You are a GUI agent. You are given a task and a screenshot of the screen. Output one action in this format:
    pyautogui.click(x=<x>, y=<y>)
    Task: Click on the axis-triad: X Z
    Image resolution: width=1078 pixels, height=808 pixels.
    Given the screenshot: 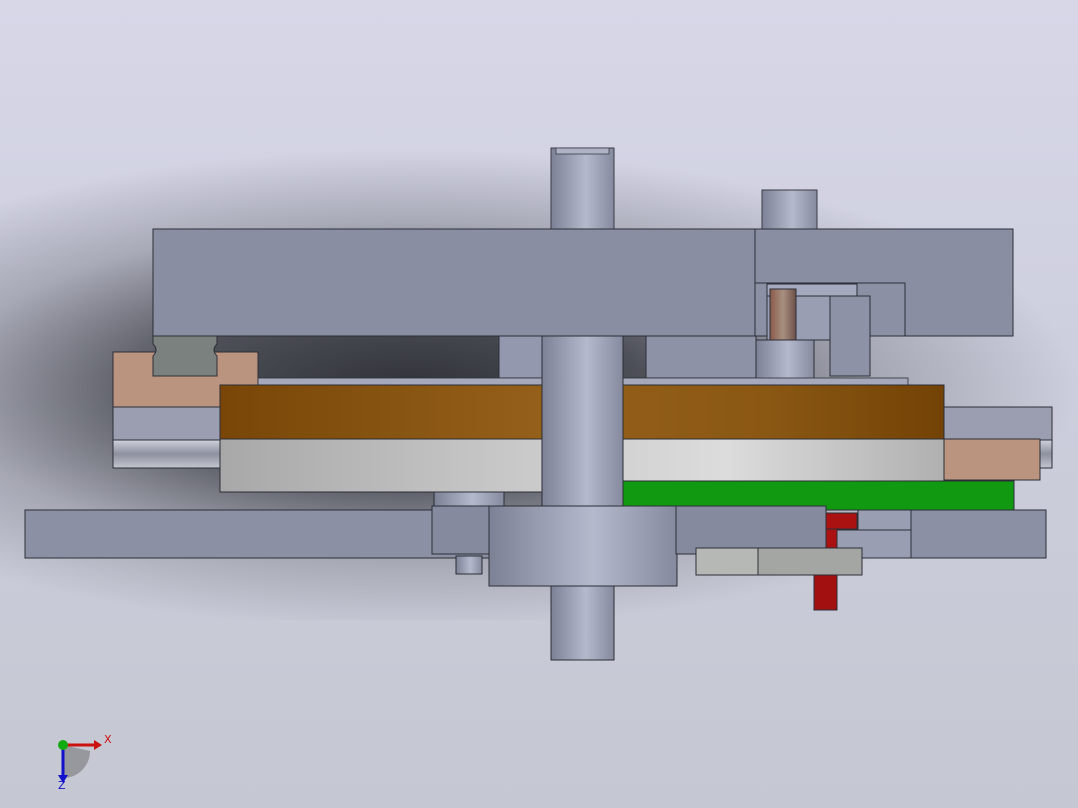 What is the action you would take?
    pyautogui.click(x=85, y=762)
    